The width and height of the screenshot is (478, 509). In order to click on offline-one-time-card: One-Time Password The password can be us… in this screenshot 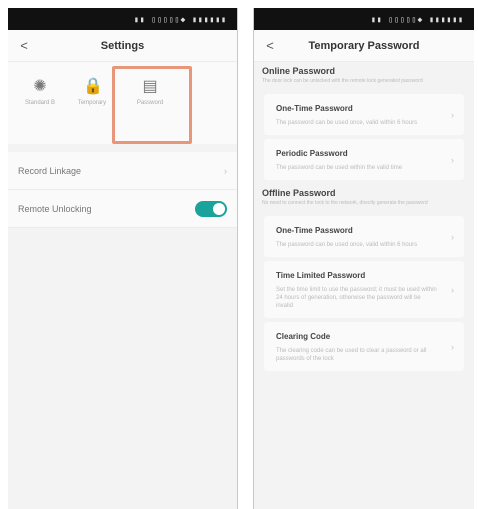, I will do `click(364, 236)`.